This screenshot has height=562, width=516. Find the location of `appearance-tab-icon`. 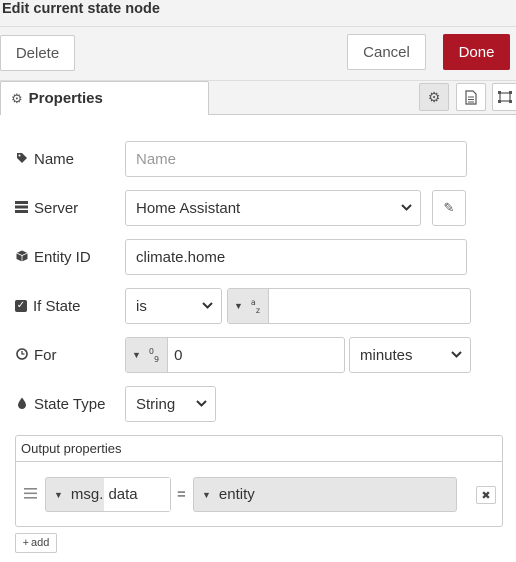

appearance-tab-icon is located at coordinates (504, 97).